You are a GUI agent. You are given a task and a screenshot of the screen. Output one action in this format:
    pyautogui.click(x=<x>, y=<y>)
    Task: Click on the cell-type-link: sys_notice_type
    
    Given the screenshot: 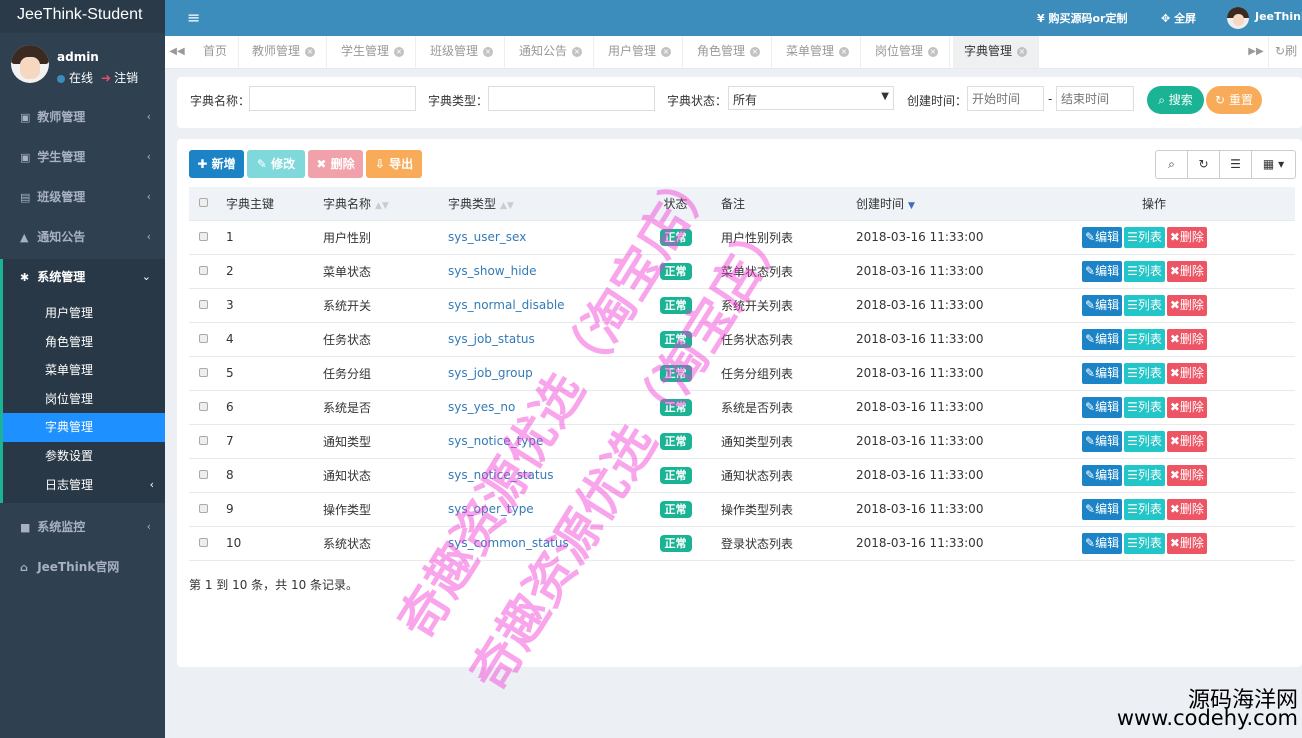 What is the action you would take?
    pyautogui.click(x=495, y=441)
    